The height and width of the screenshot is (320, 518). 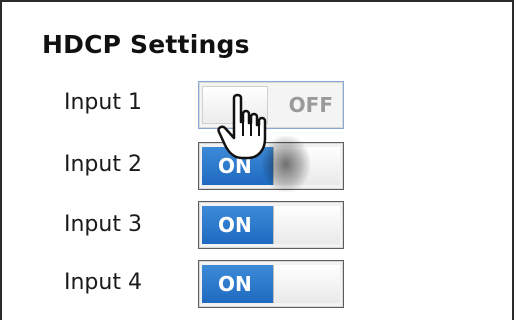 What do you see at coordinates (103, 164) in the screenshot?
I see `input-2-label: Input 2` at bounding box center [103, 164].